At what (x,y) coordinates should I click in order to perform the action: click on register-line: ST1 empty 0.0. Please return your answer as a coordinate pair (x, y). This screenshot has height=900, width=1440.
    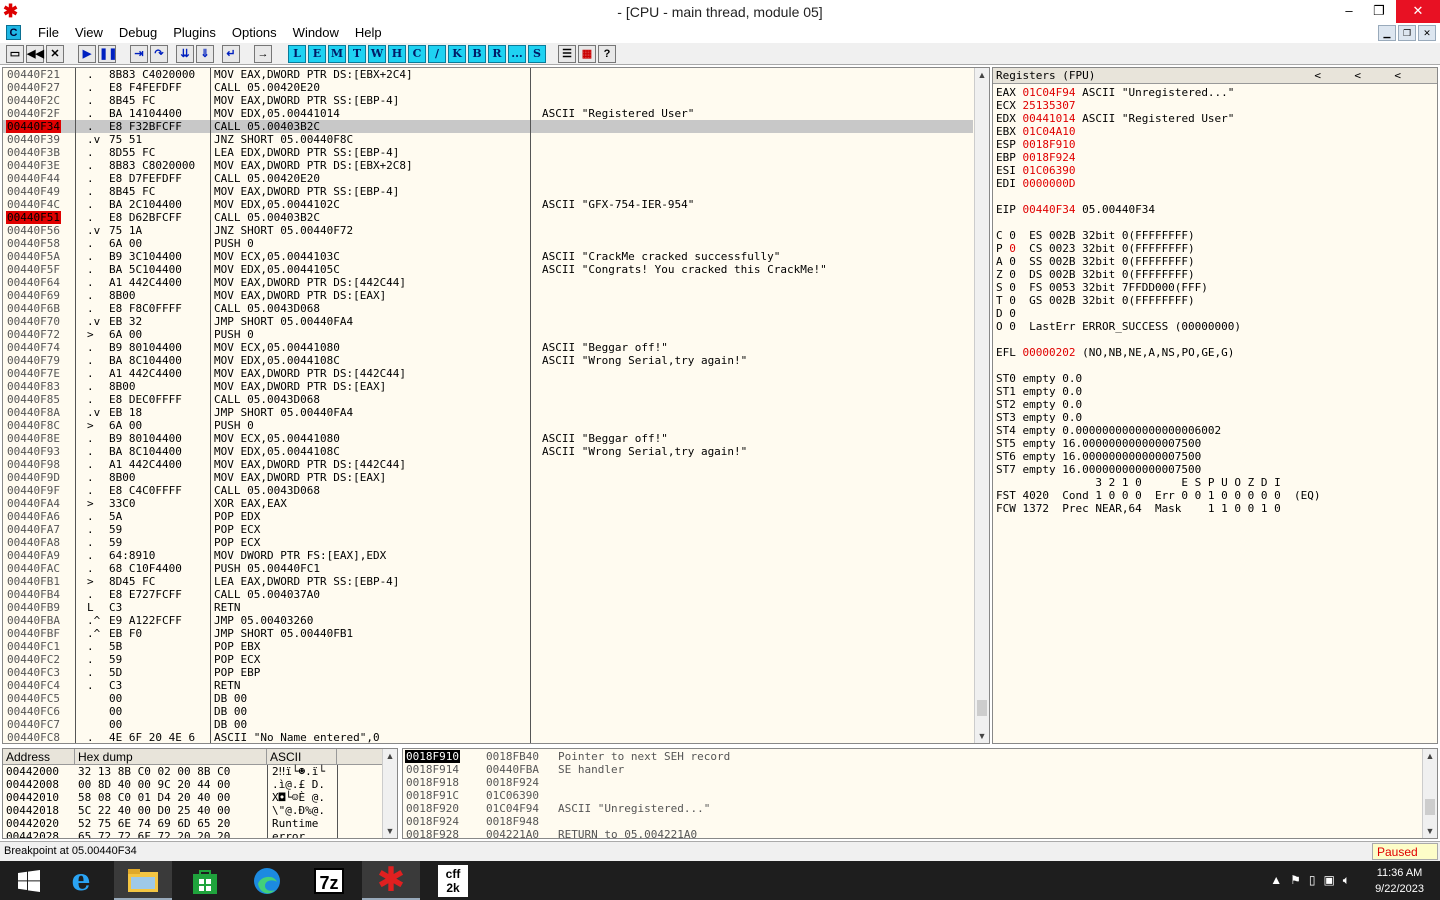
    Looking at the image, I should click on (1216, 391).